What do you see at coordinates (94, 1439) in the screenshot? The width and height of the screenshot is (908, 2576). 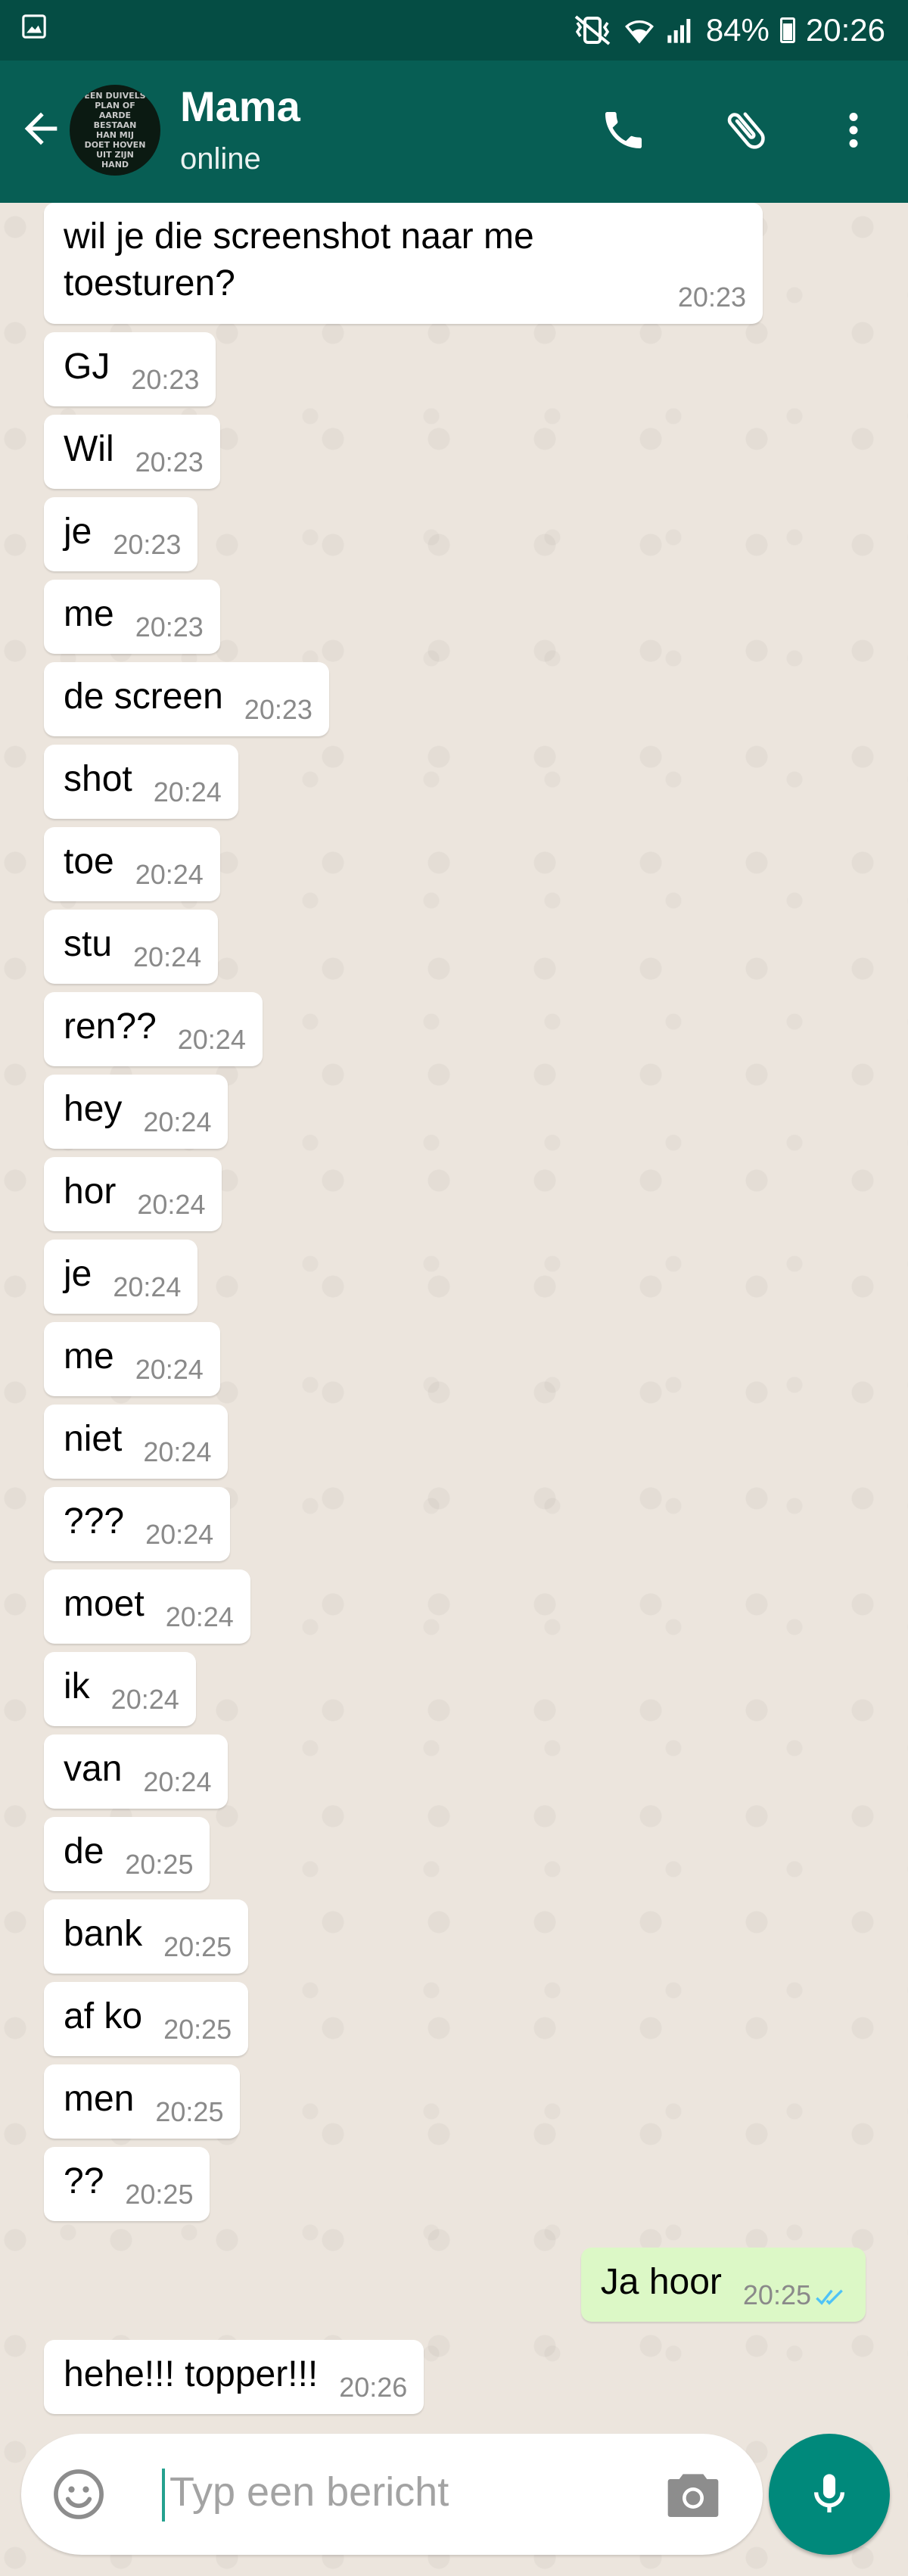 I see `message-text: niet` at bounding box center [94, 1439].